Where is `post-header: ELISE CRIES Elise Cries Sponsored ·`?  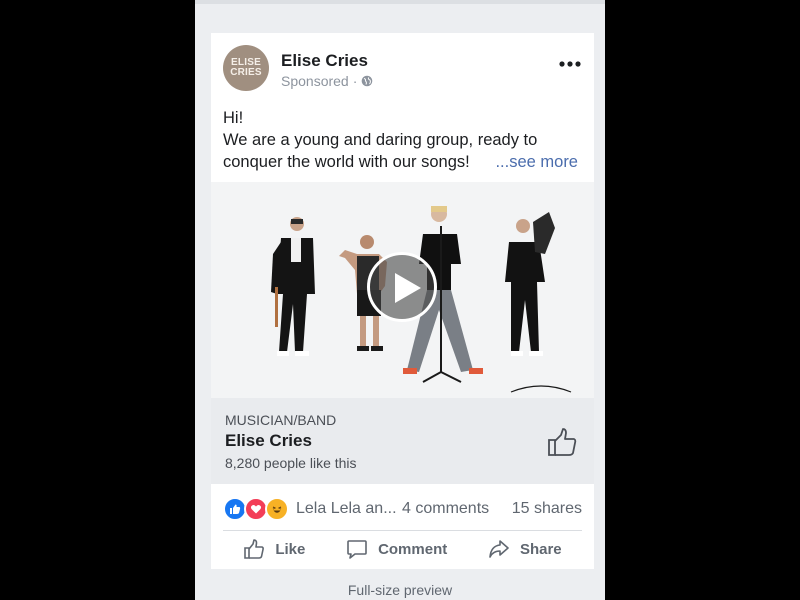 post-header: ELISE CRIES Elise Cries Sponsored · is located at coordinates (402, 69).